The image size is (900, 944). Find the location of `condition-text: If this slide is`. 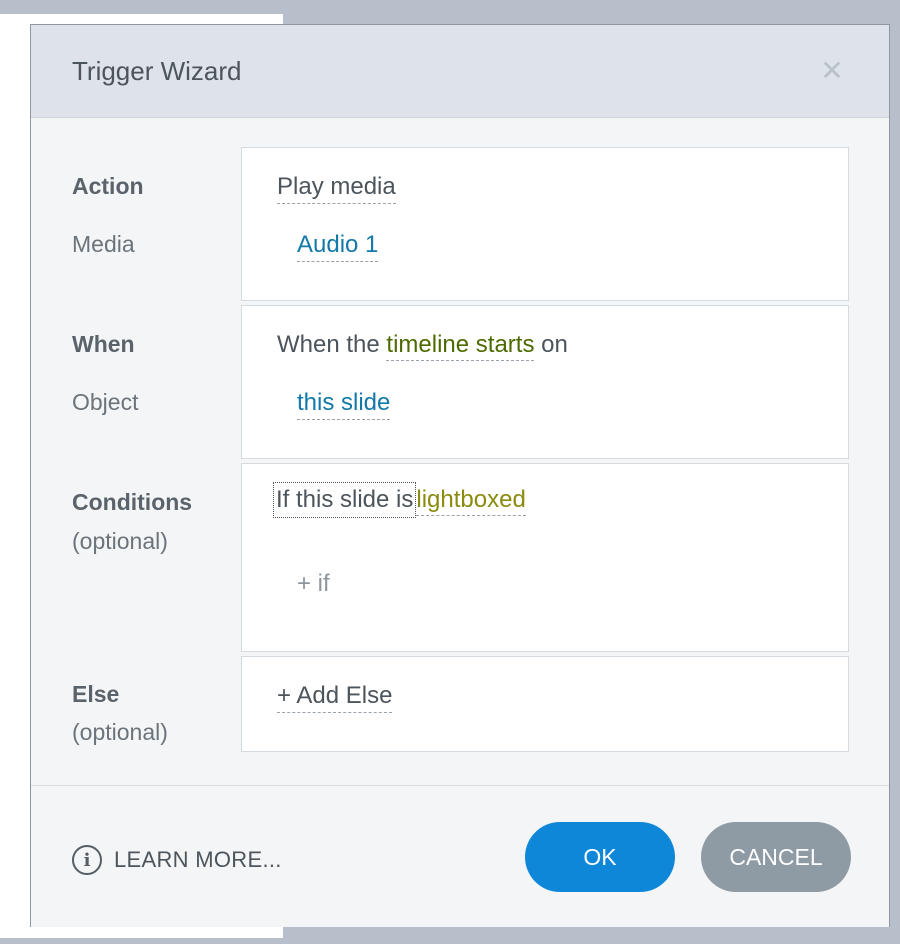

condition-text: If this slide is is located at coordinates (345, 500).